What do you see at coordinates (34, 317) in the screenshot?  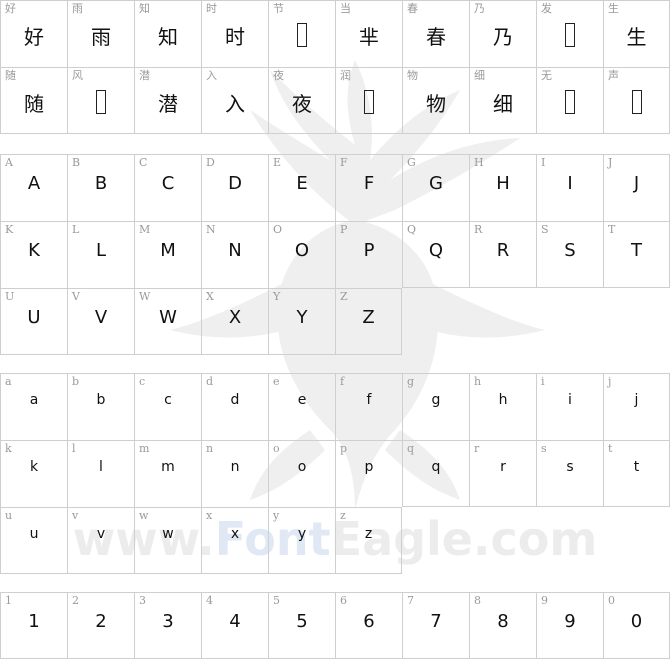 I see `glyph-sample: U` at bounding box center [34, 317].